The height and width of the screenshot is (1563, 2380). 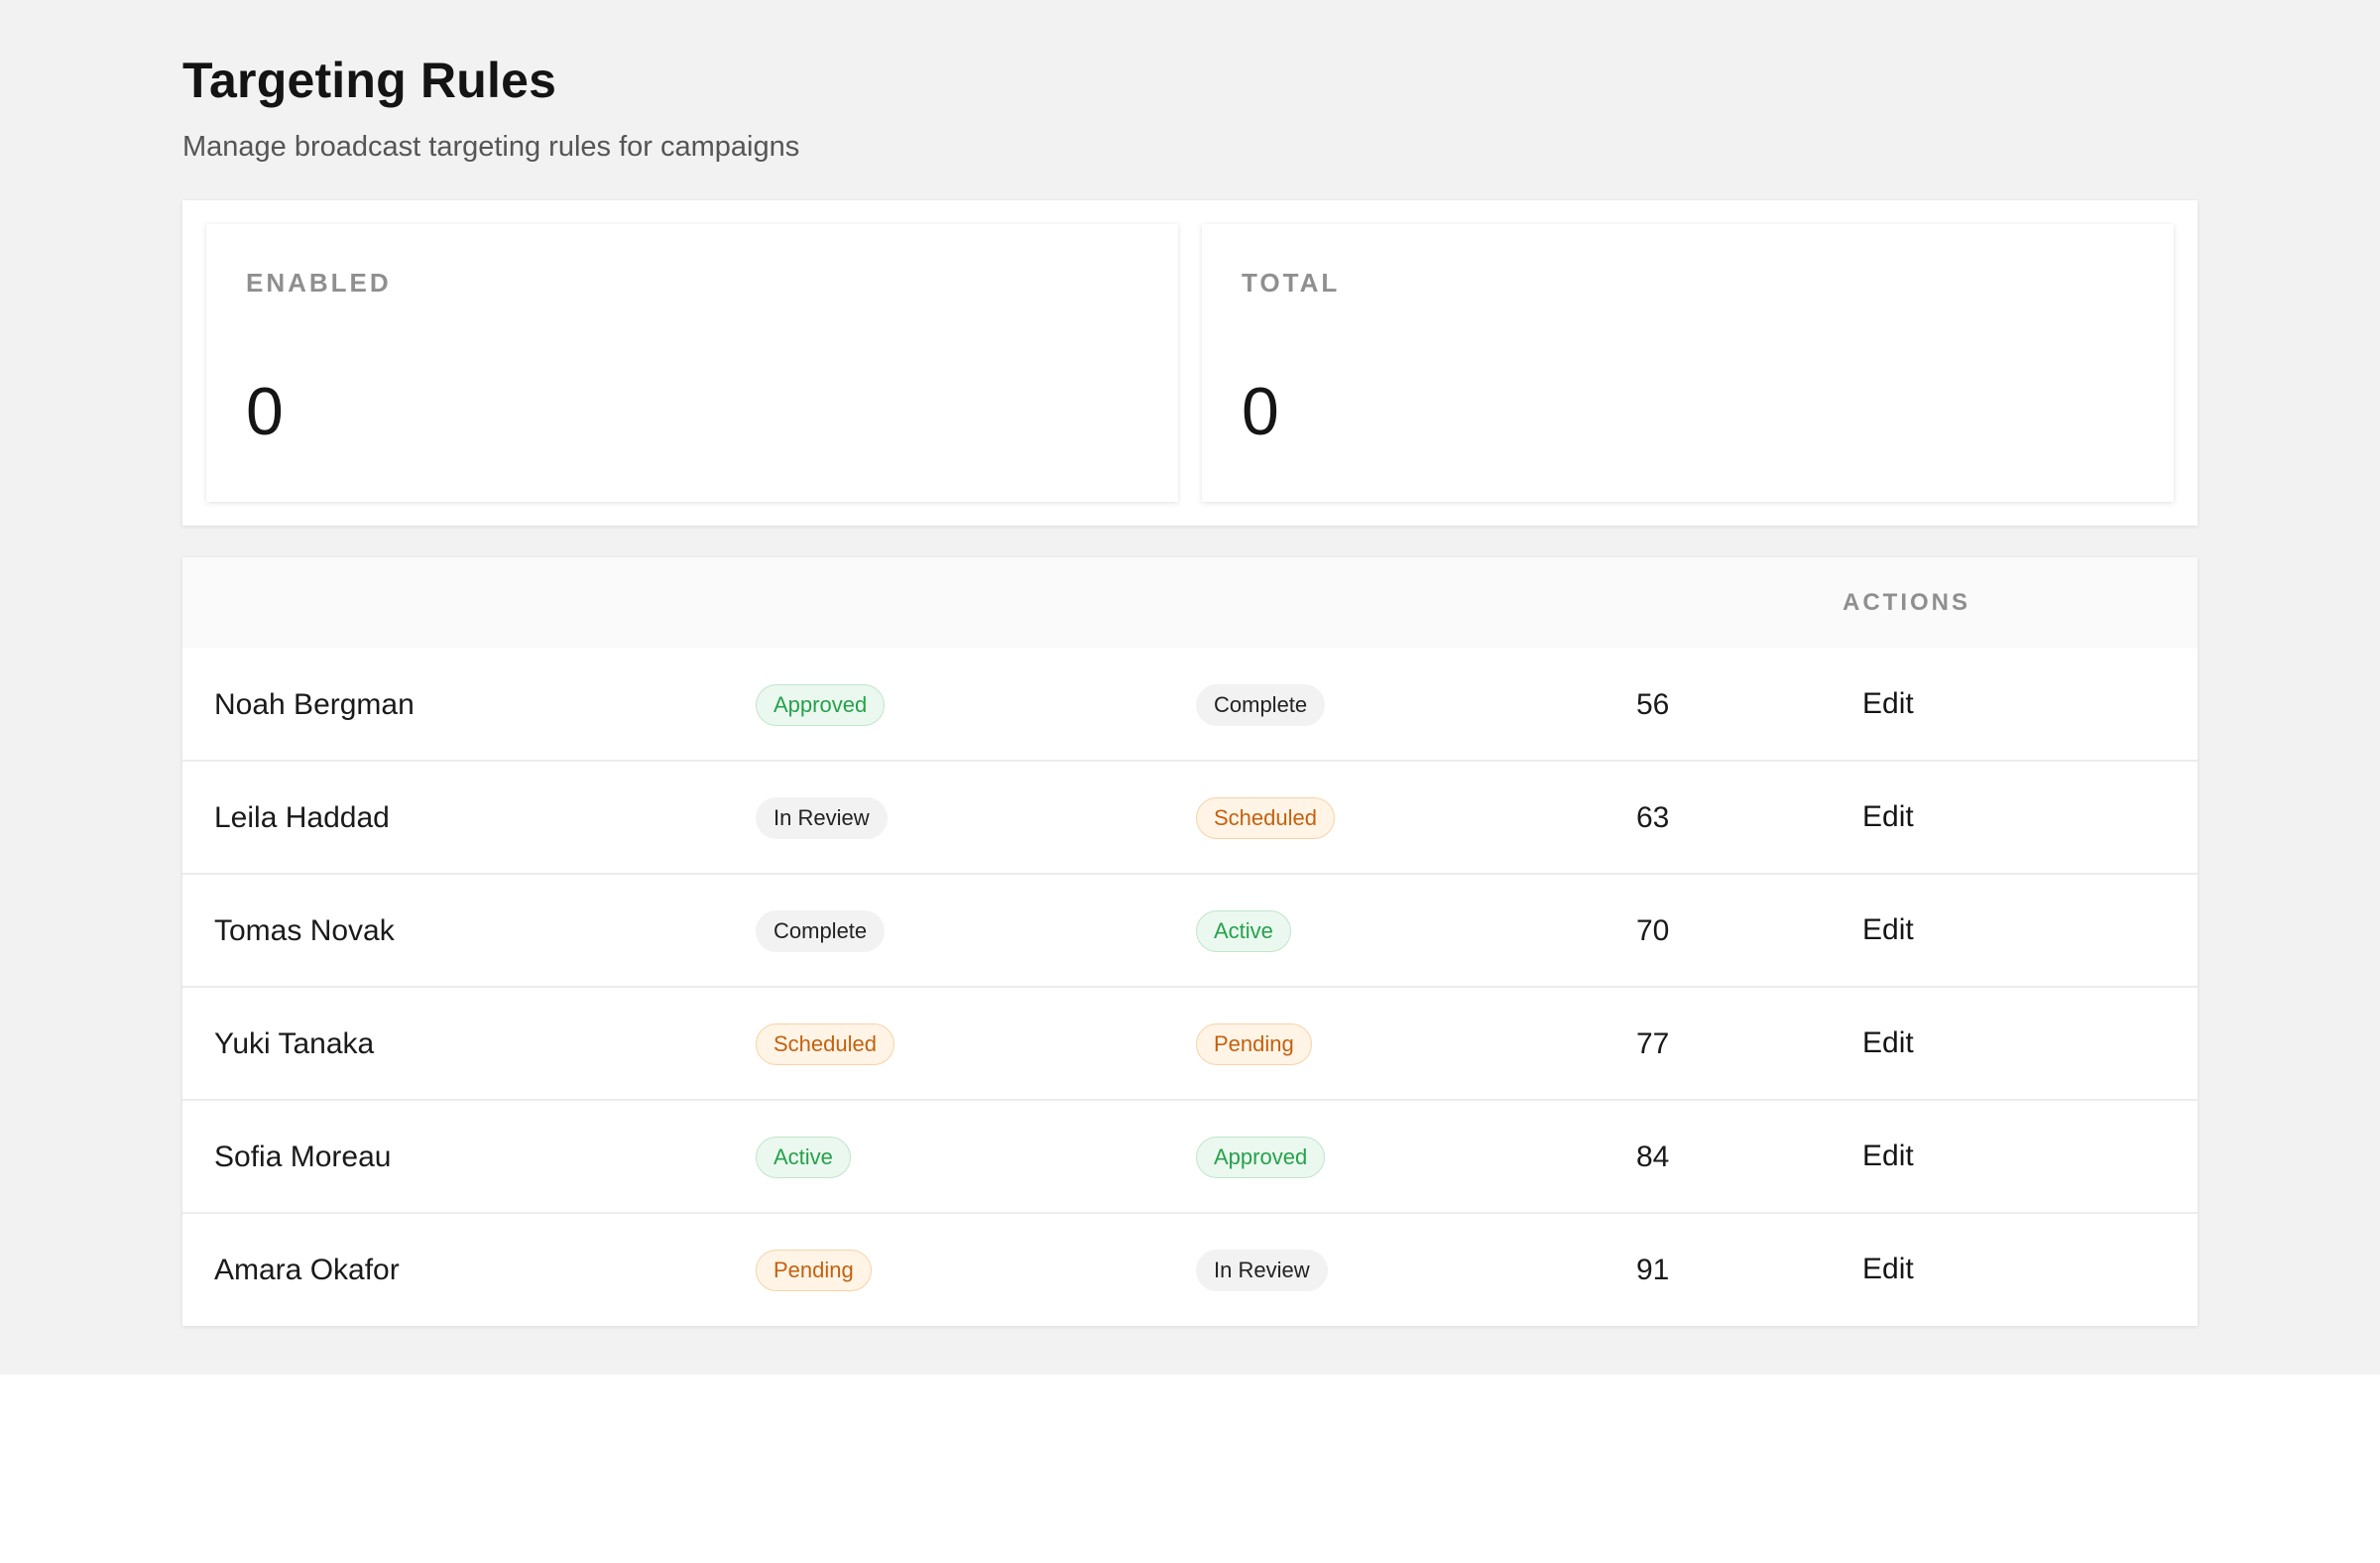 What do you see at coordinates (1190, 1158) in the screenshot?
I see `table-row: Sofia Moreau Active Approved 84 Edit` at bounding box center [1190, 1158].